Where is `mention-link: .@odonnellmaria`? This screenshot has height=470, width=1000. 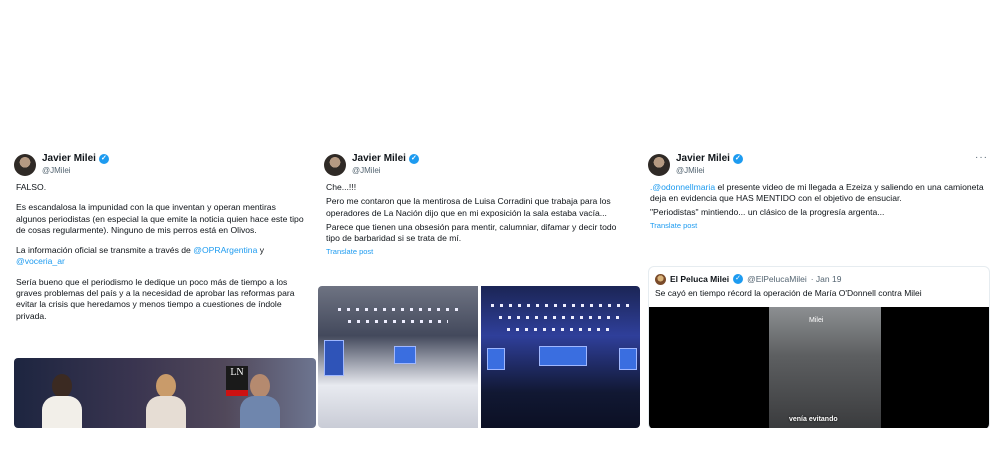
mention-link: .@odonnellmaria is located at coordinates (682, 187).